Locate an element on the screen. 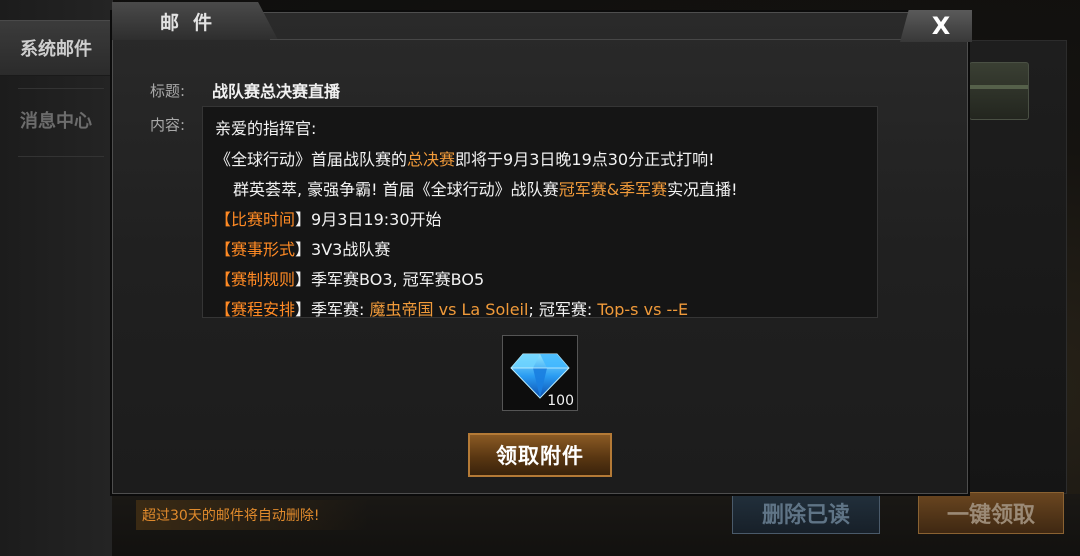 This screenshot has width=1080, height=556. sidebar-tab-label: 系统邮件 is located at coordinates (56, 49).